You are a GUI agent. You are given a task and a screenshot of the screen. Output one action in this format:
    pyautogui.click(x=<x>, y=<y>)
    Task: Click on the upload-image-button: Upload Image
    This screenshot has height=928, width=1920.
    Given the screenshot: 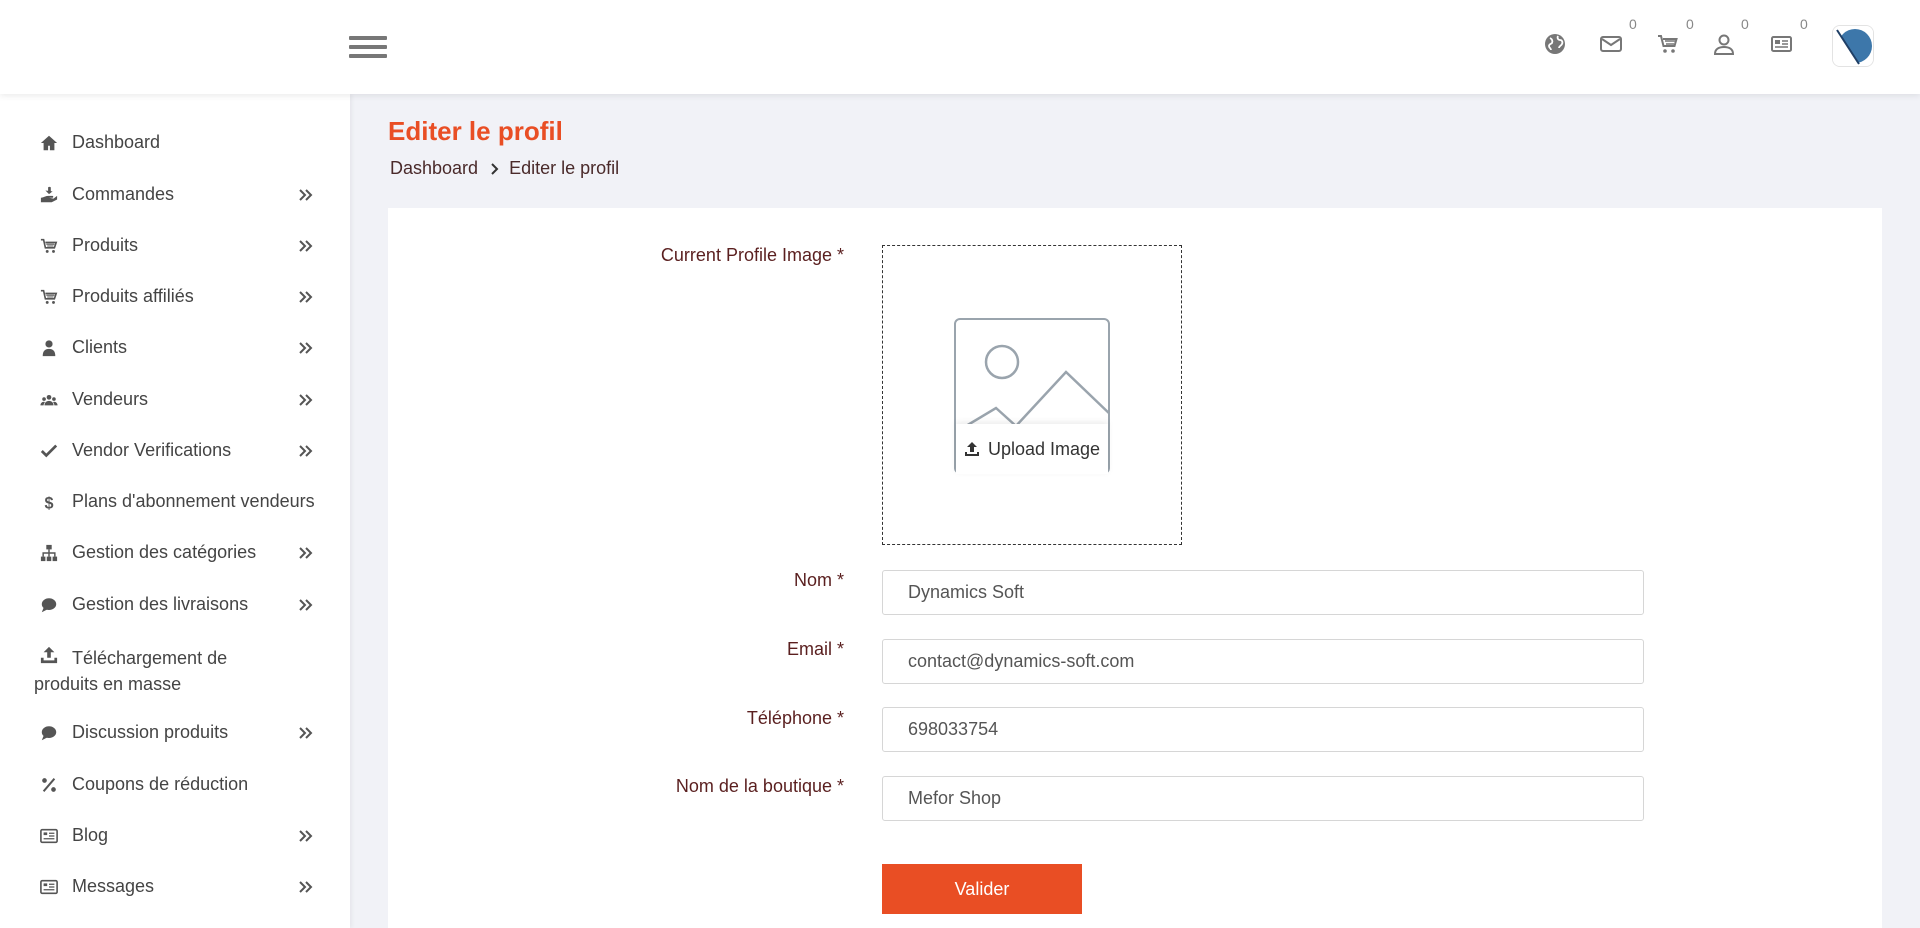 What is the action you would take?
    pyautogui.click(x=1032, y=449)
    